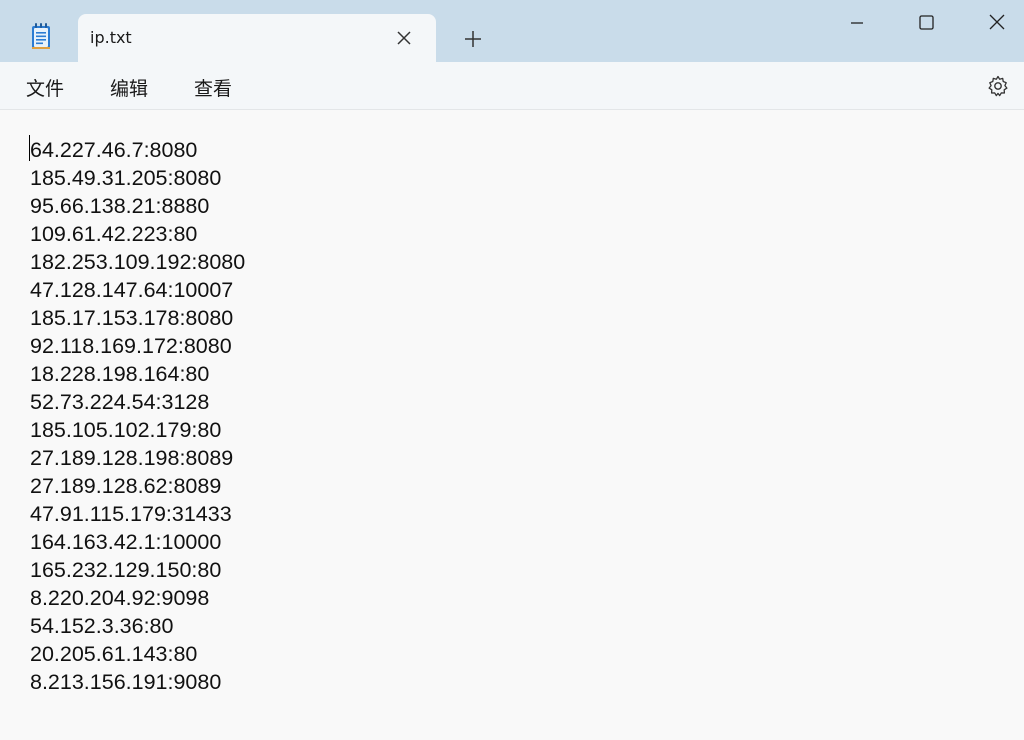  Describe the element at coordinates (114, 234) in the screenshot. I see `text-line: 109.61.42.223:80` at that location.